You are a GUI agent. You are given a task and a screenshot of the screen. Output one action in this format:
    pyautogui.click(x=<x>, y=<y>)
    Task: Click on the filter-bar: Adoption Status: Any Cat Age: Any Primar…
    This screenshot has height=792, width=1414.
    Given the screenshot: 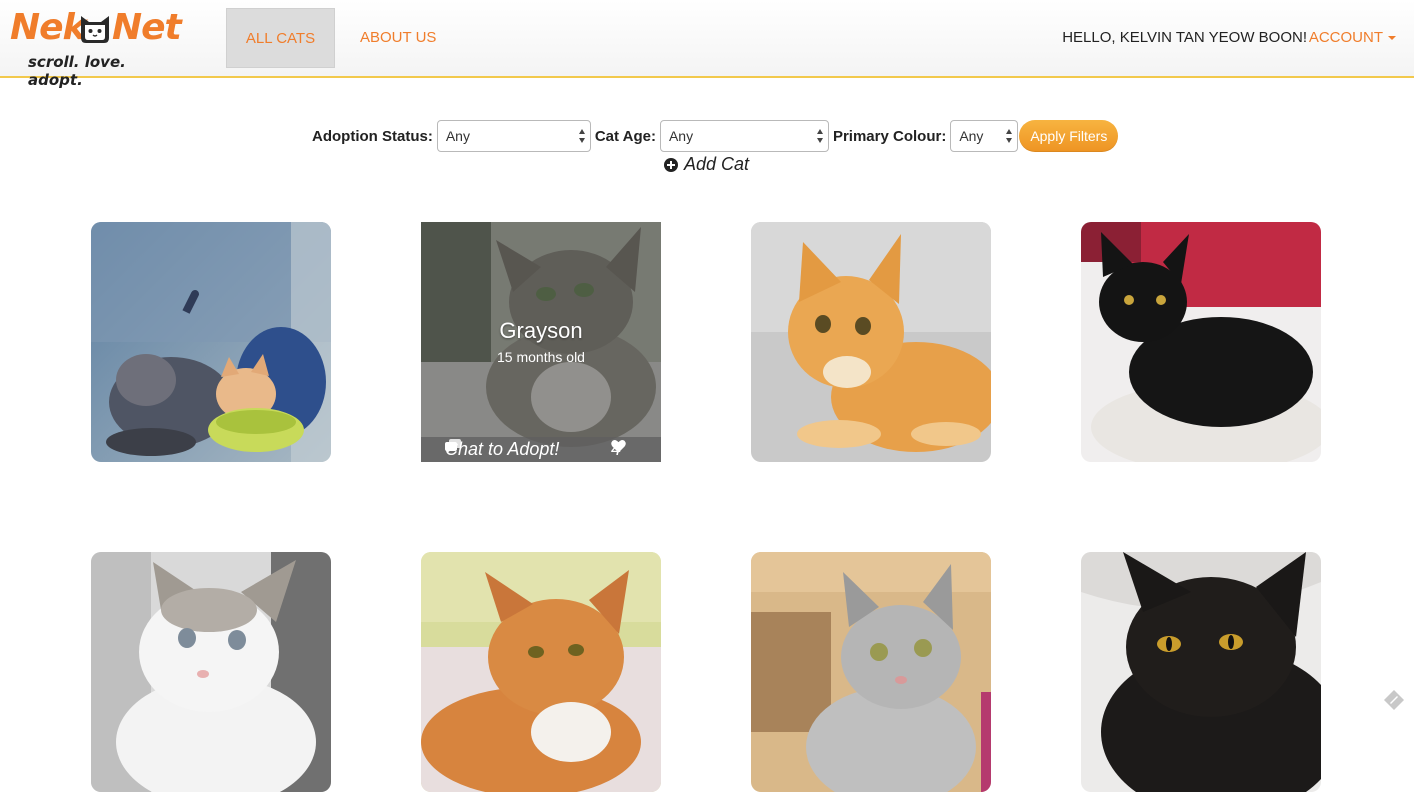 What is the action you would take?
    pyautogui.click(x=715, y=136)
    